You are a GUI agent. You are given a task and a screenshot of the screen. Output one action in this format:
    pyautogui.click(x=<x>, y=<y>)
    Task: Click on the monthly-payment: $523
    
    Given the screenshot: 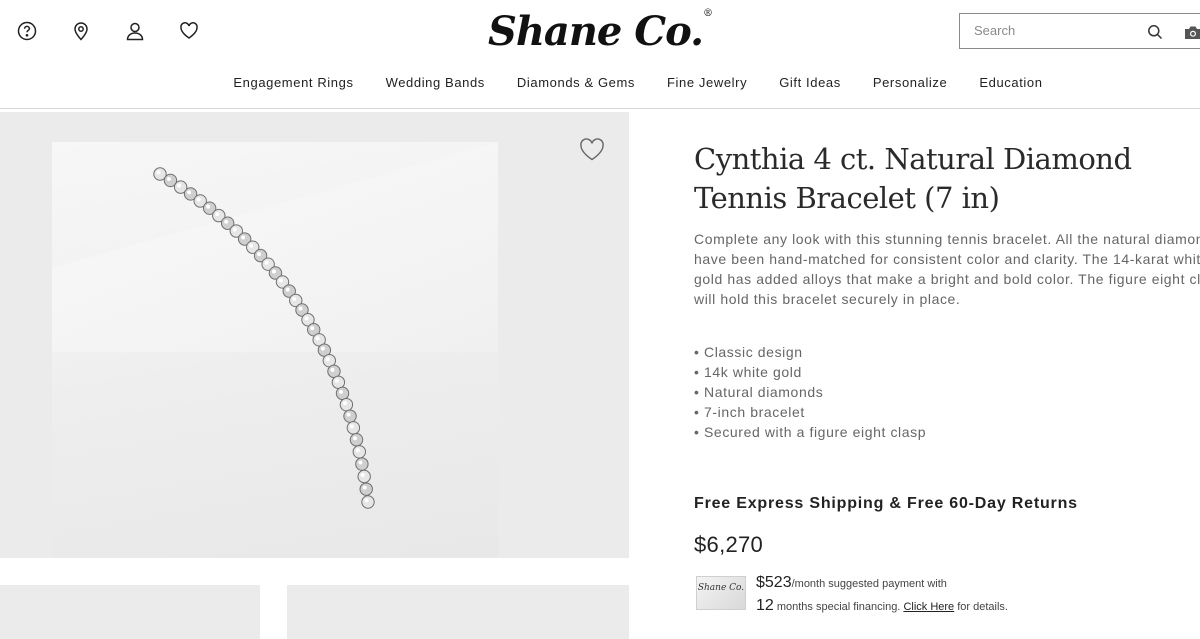 What is the action you would take?
    pyautogui.click(x=774, y=582)
    